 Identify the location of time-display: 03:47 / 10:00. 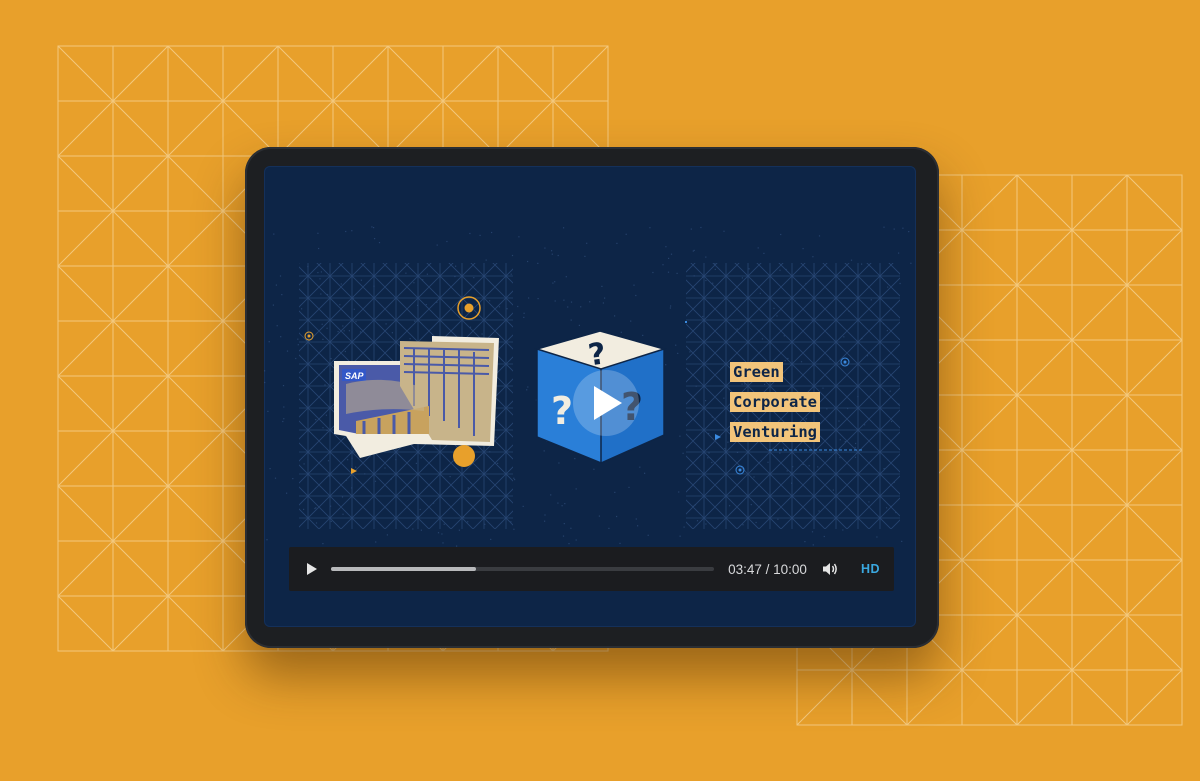
(767, 569).